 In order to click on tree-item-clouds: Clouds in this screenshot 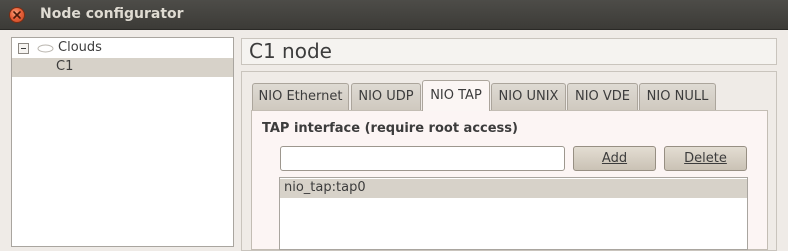, I will do `click(122, 48)`.